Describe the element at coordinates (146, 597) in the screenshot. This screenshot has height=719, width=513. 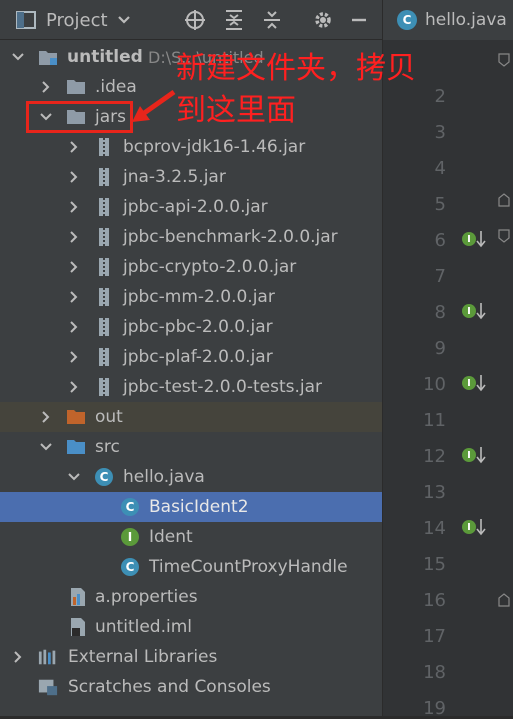
I see `tree-item-label: a.properties` at that location.